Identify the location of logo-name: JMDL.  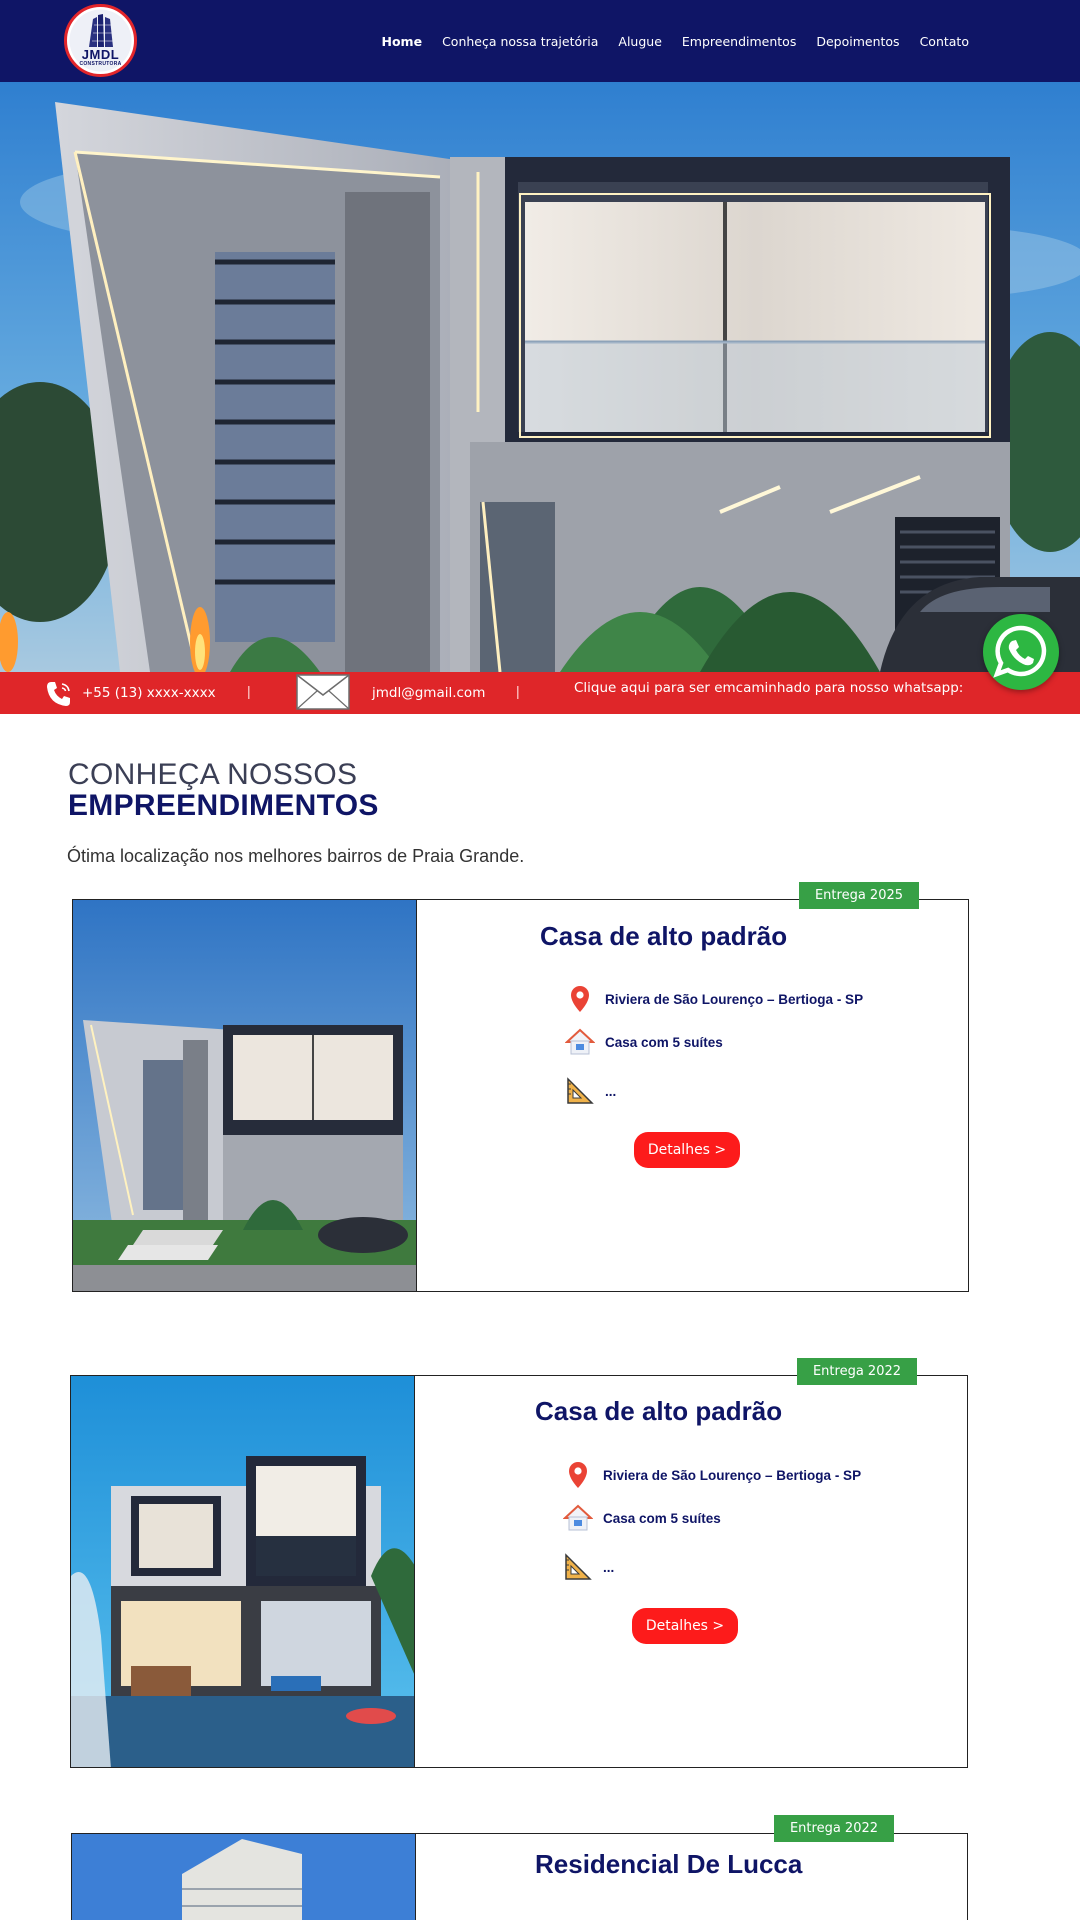
(100, 54).